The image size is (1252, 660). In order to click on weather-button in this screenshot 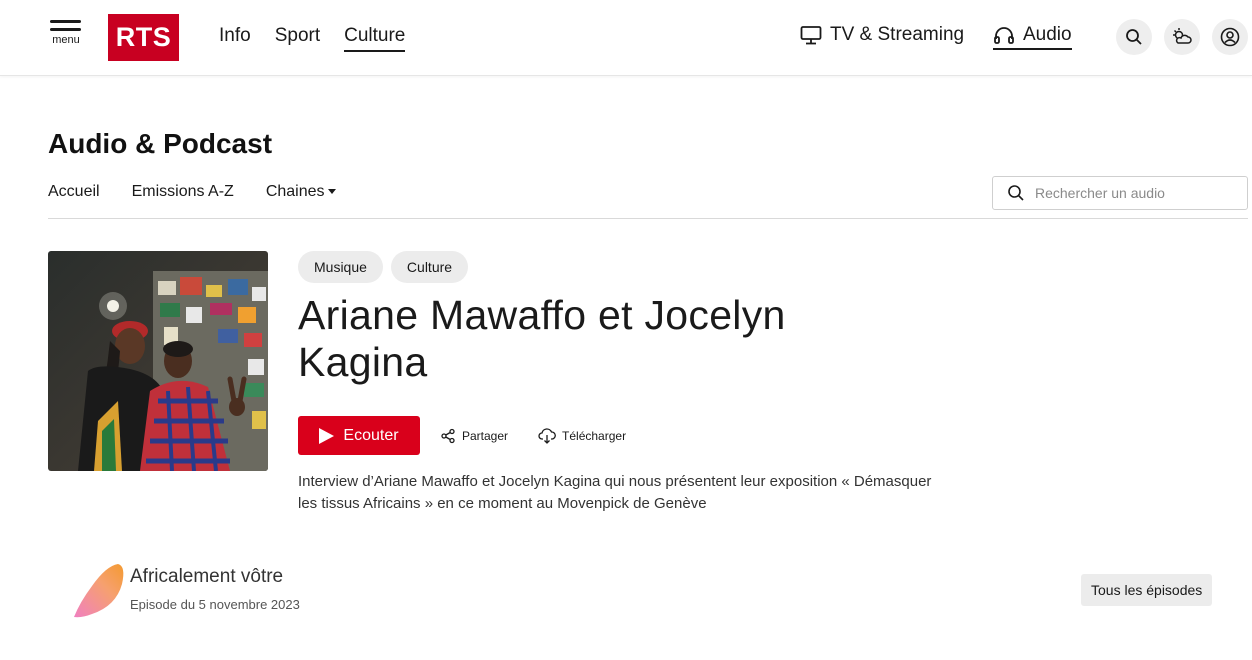, I will do `click(1182, 37)`.